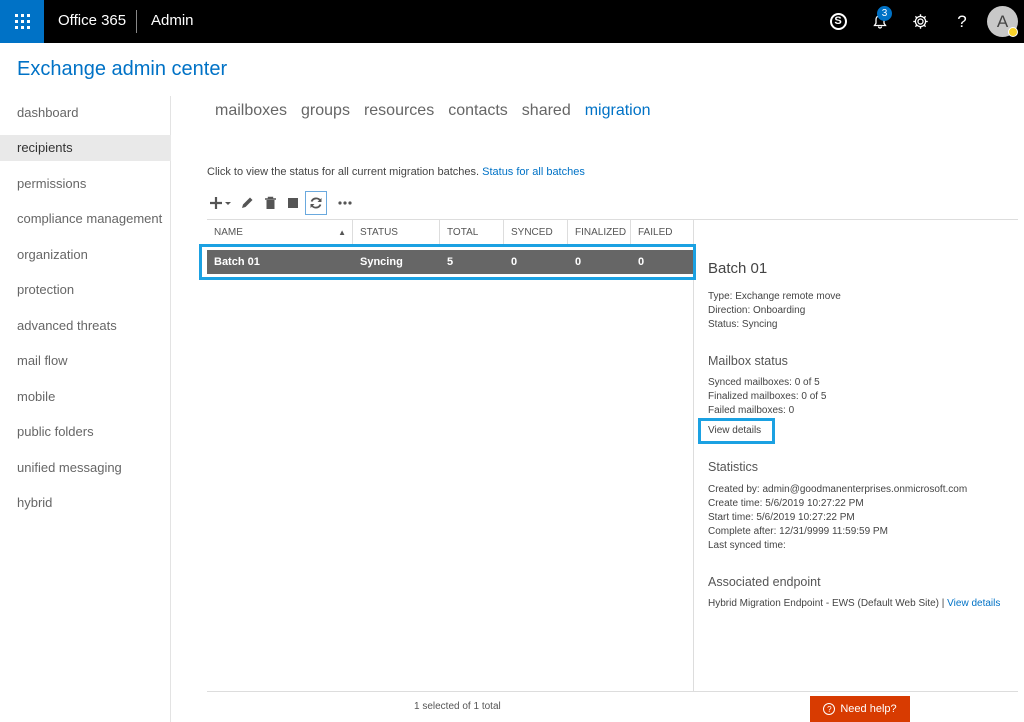 The width and height of the screenshot is (1024, 722). I want to click on need-help-button: ? Need help?, so click(860, 709).